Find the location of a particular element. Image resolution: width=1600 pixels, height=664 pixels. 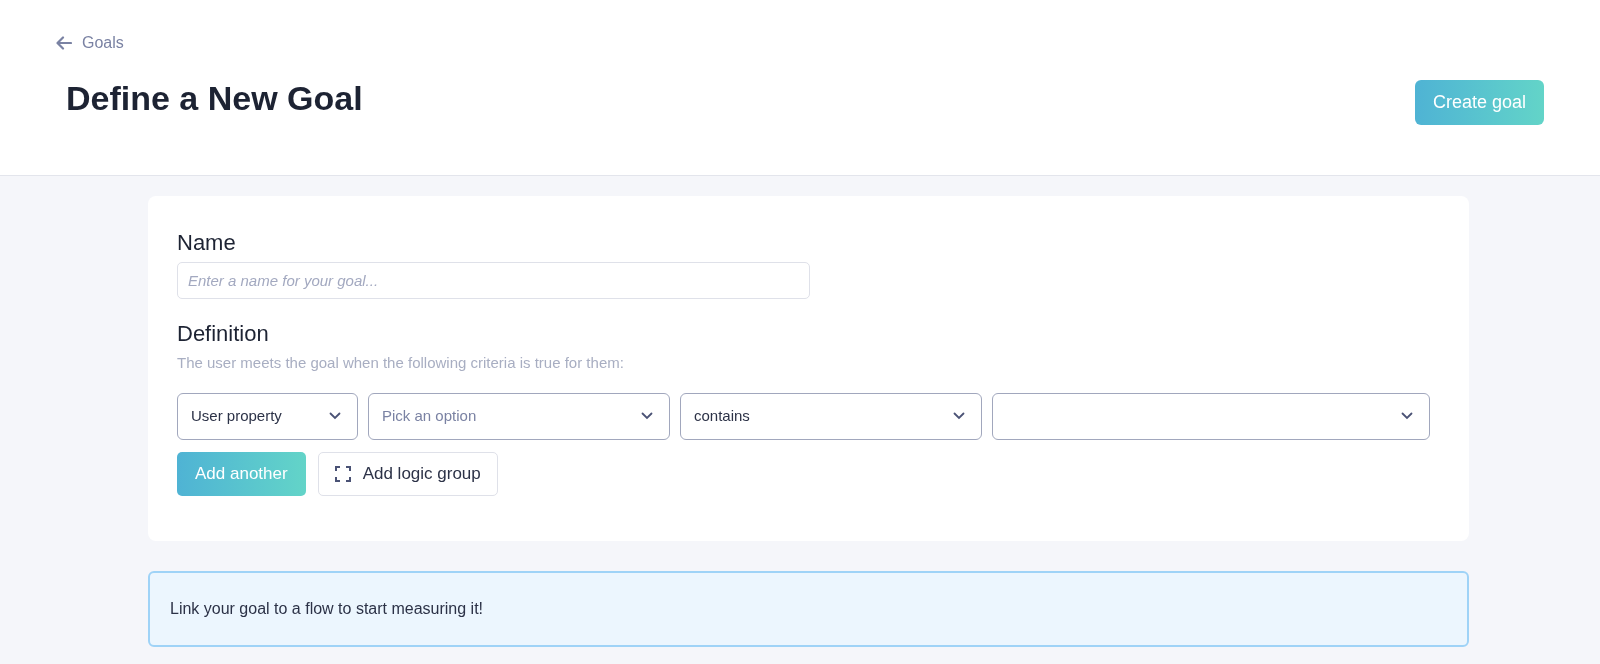

criteria-dropdown: contains is located at coordinates (831, 416).